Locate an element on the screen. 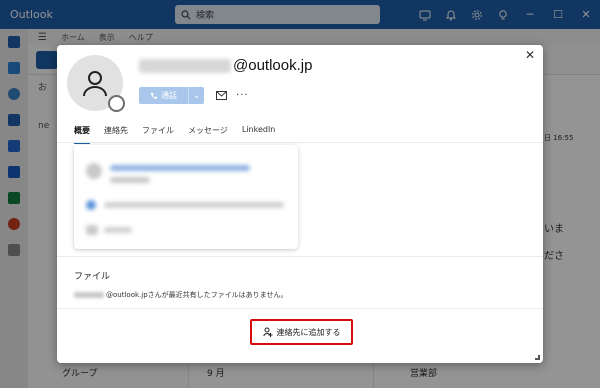  more-options-icon: ··· is located at coordinates (242, 95).